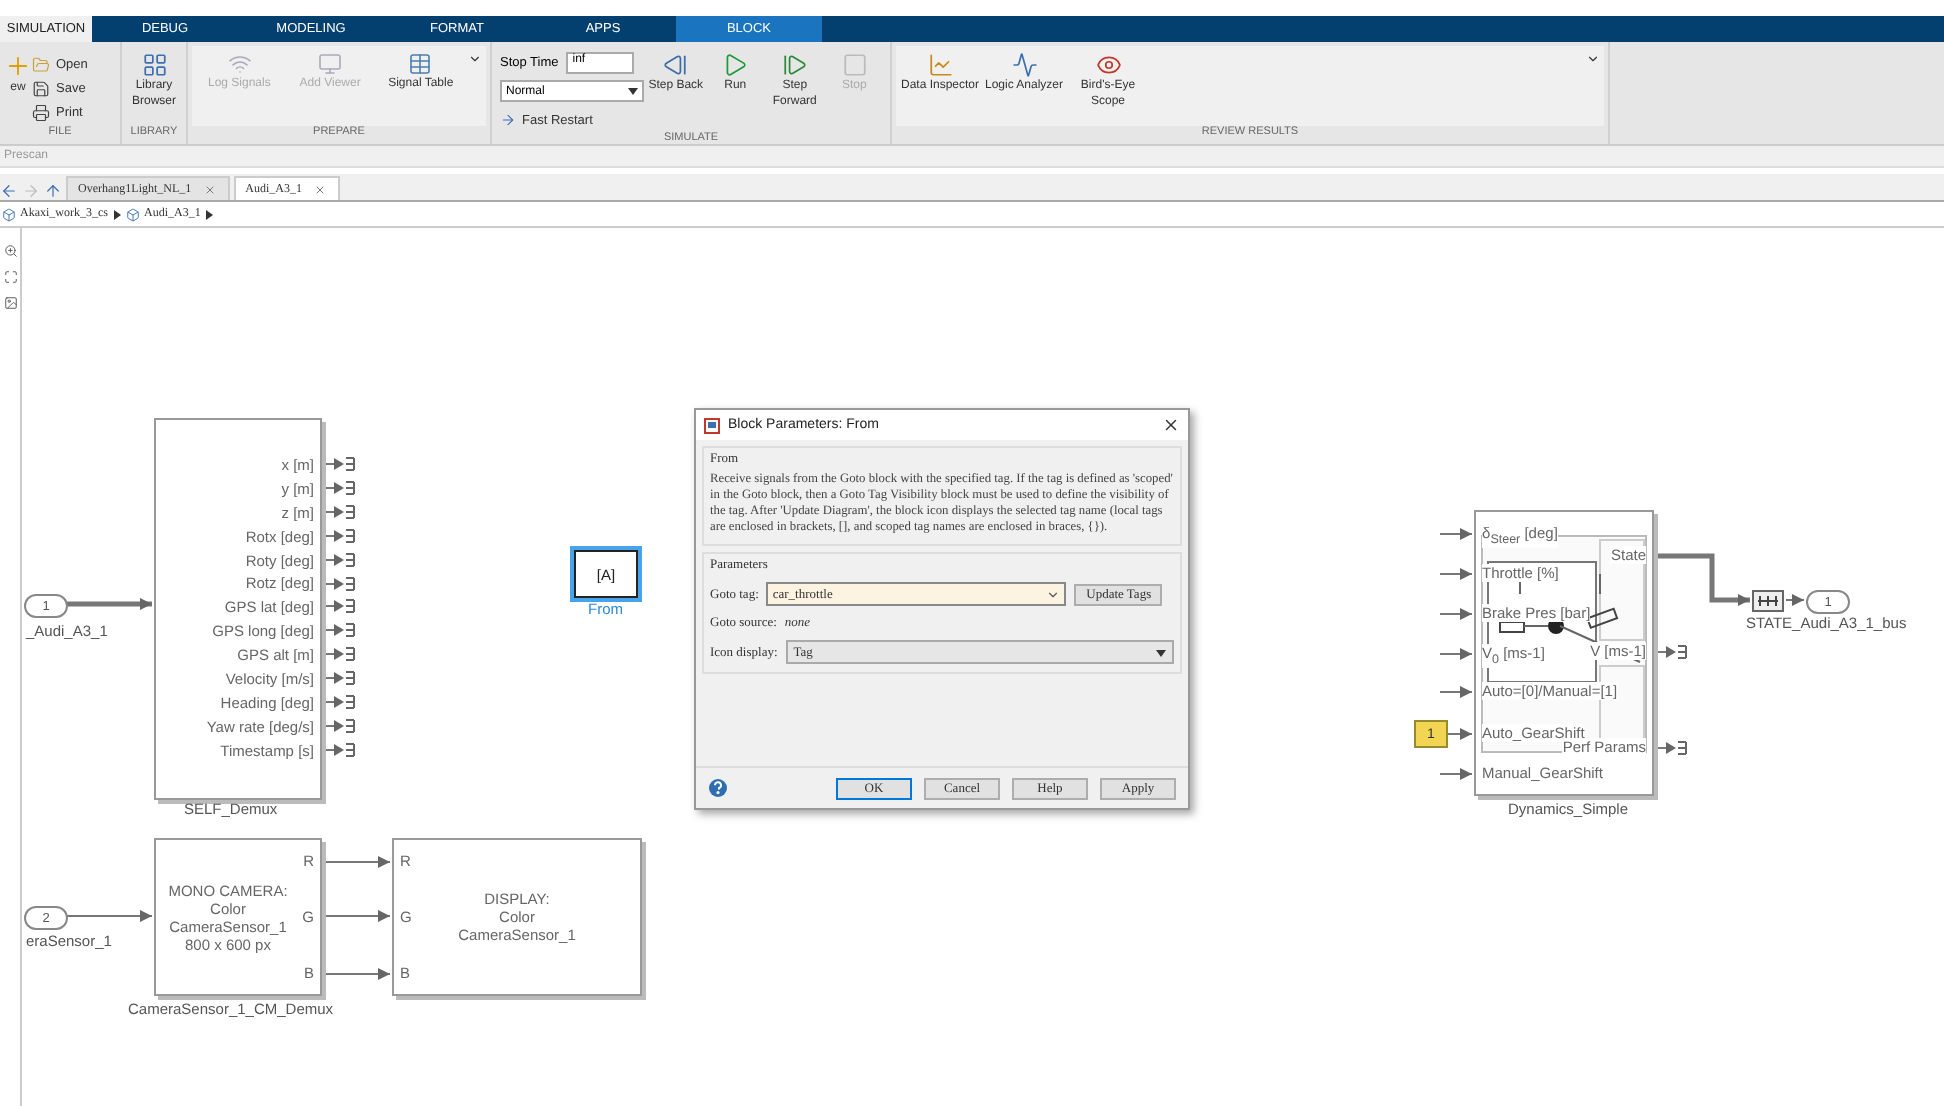  I want to click on bus-creator-icon, so click(1768, 601).